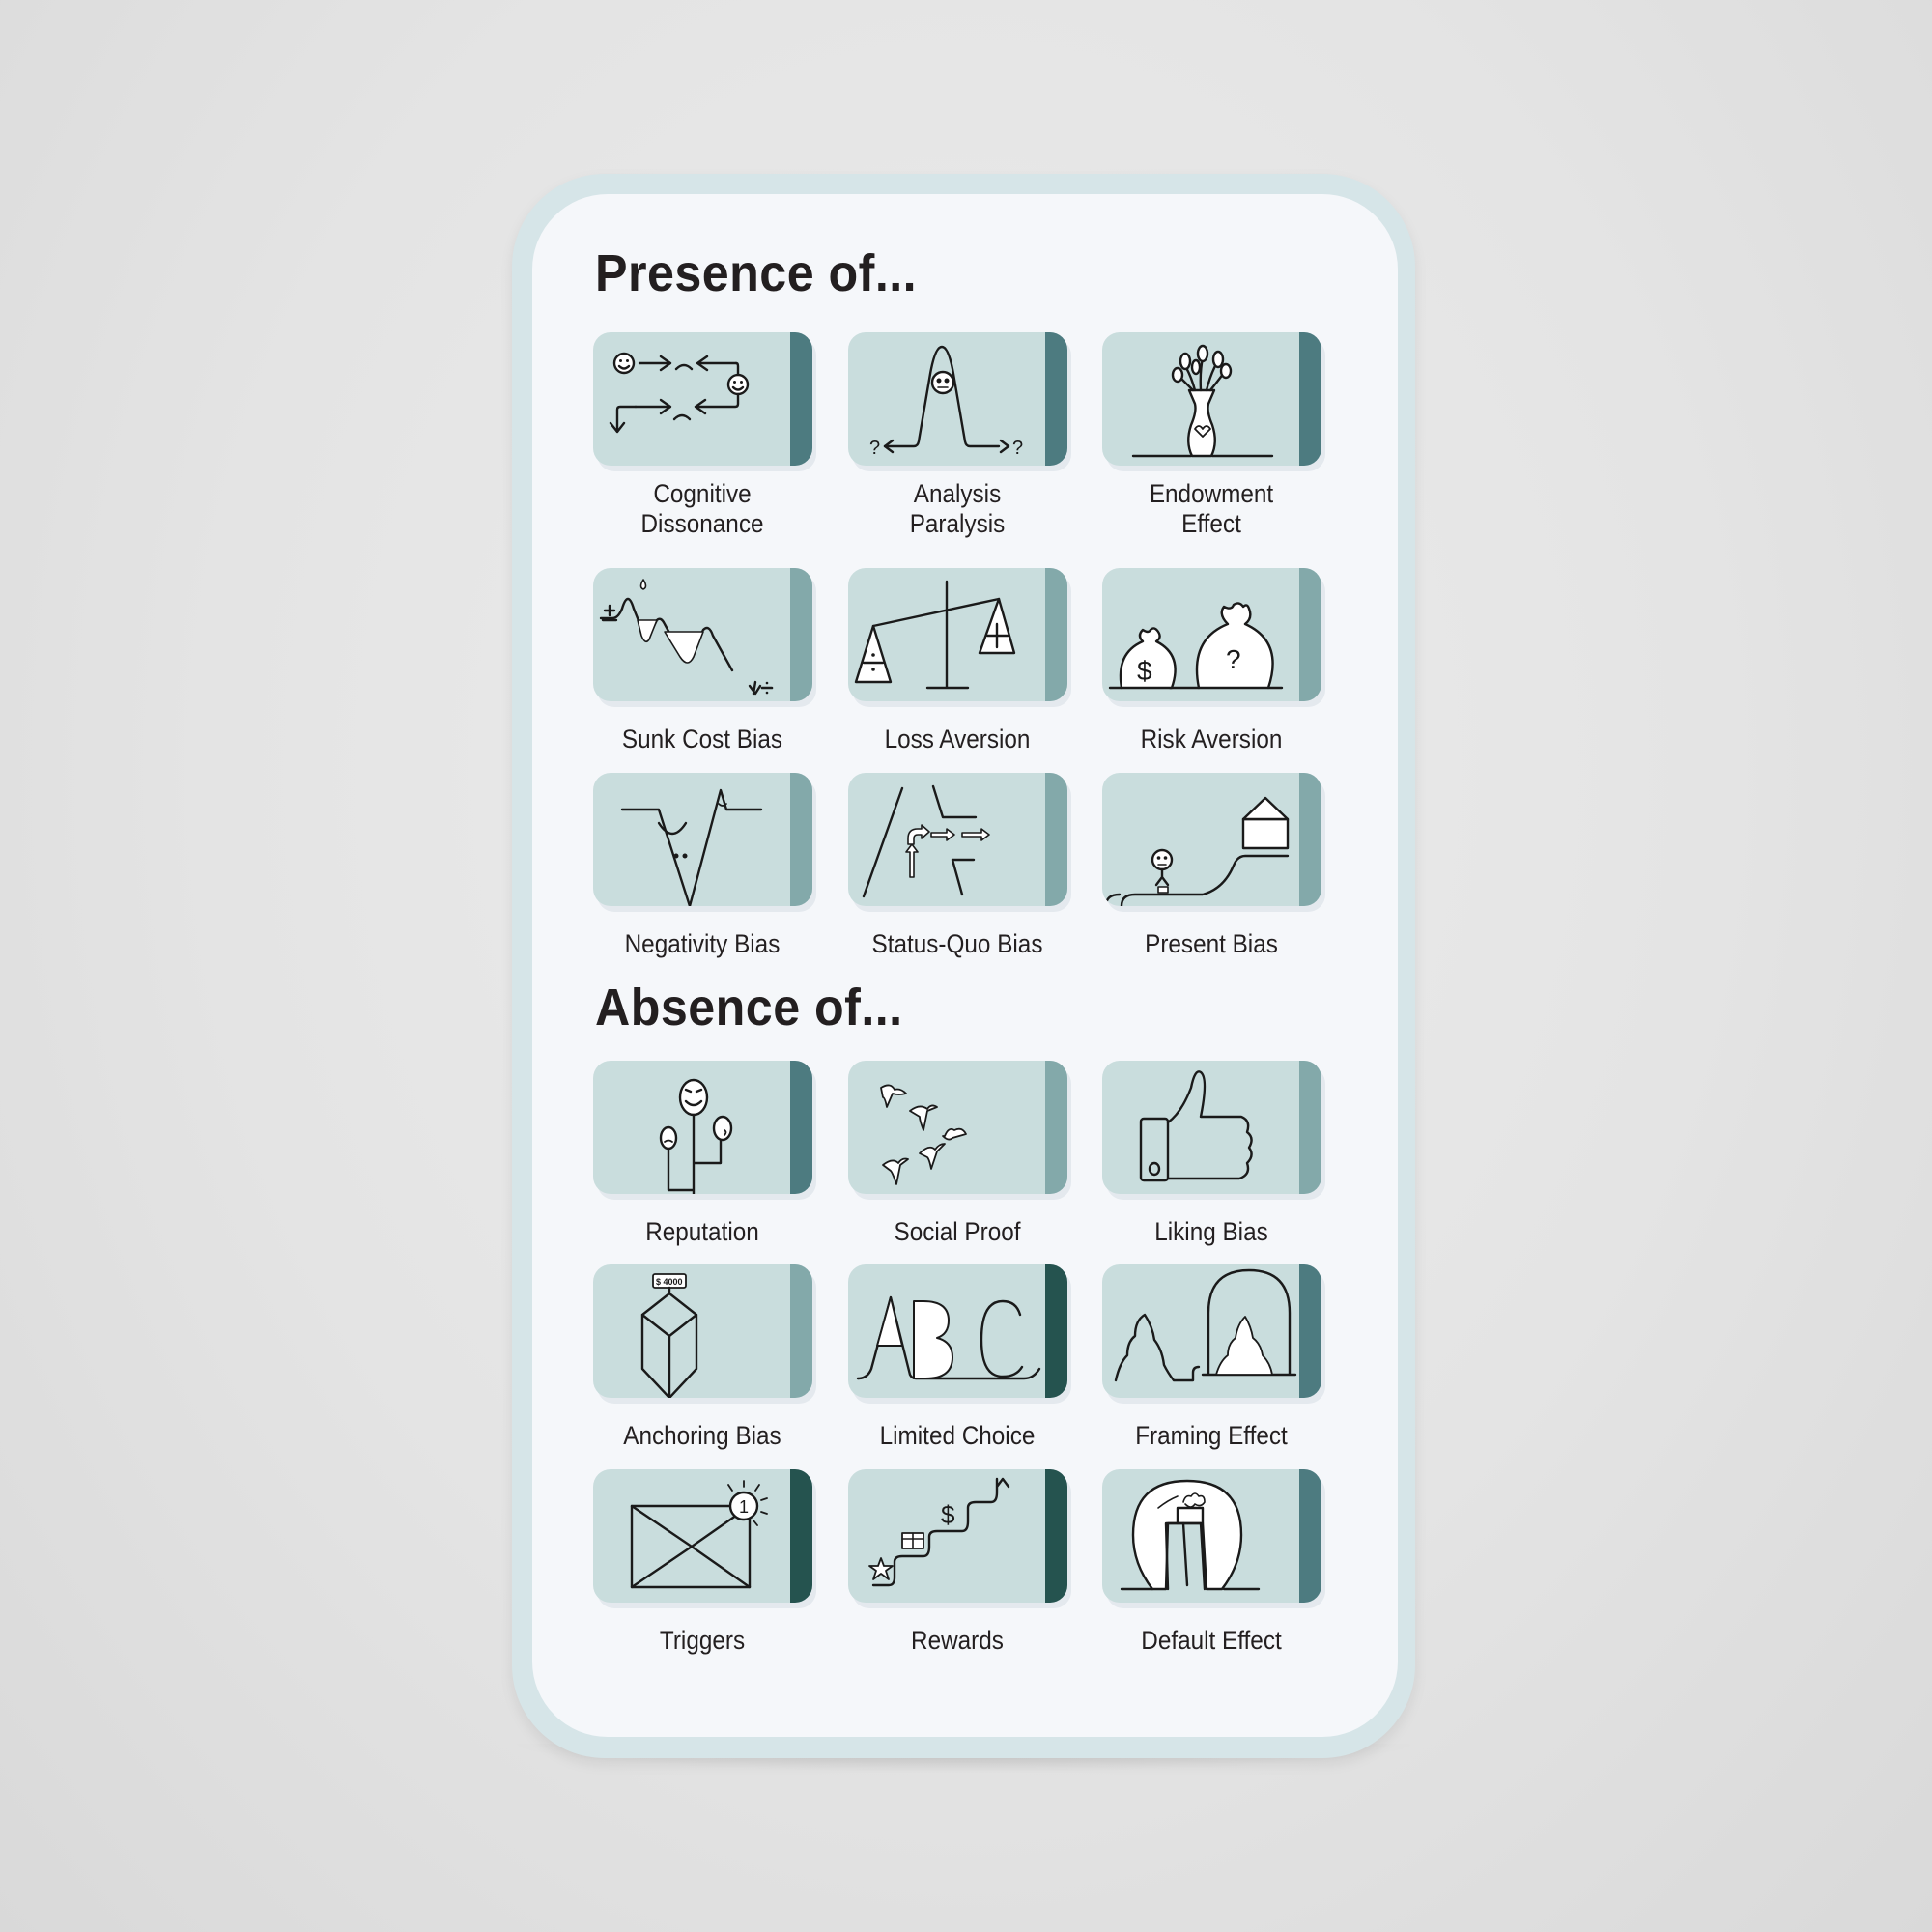  I want to click on bias-label-line: Social Proof, so click(957, 1231).